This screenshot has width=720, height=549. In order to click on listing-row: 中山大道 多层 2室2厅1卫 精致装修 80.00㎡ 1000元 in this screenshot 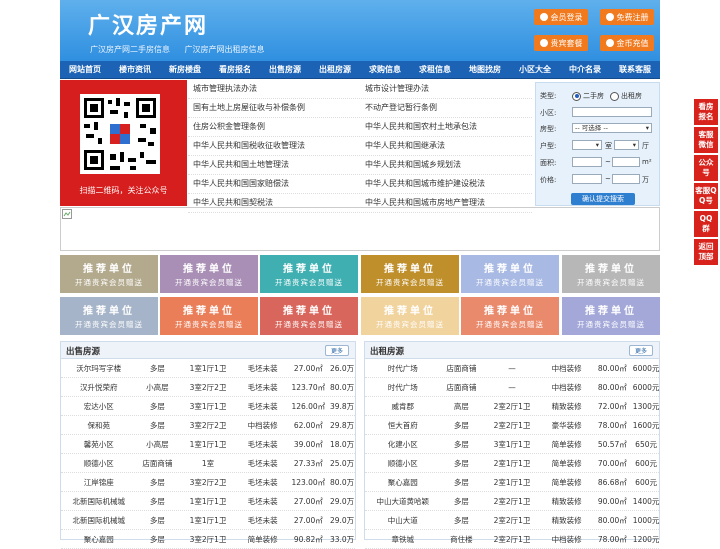, I will do `click(512, 520)`.